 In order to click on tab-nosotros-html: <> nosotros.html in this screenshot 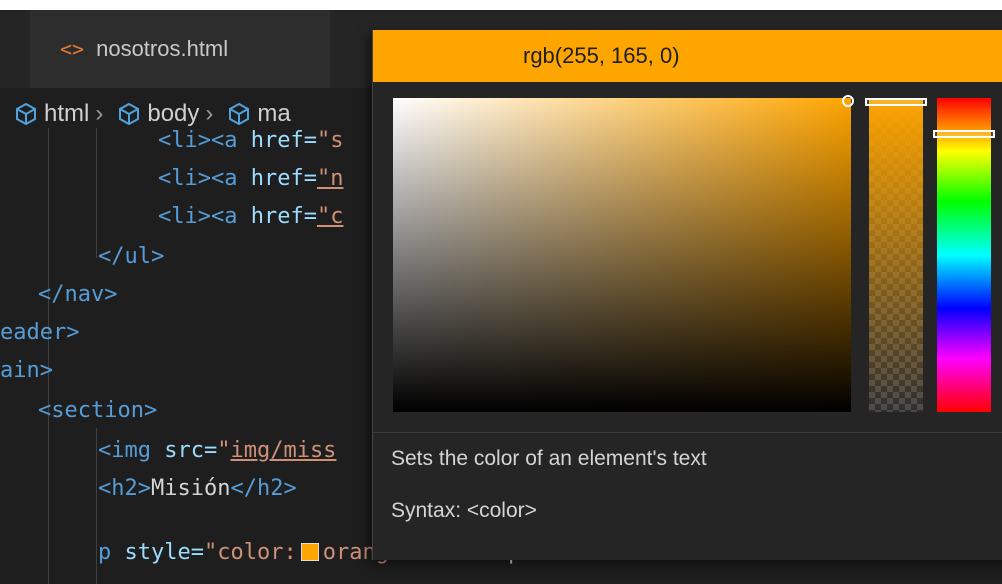, I will do `click(180, 49)`.